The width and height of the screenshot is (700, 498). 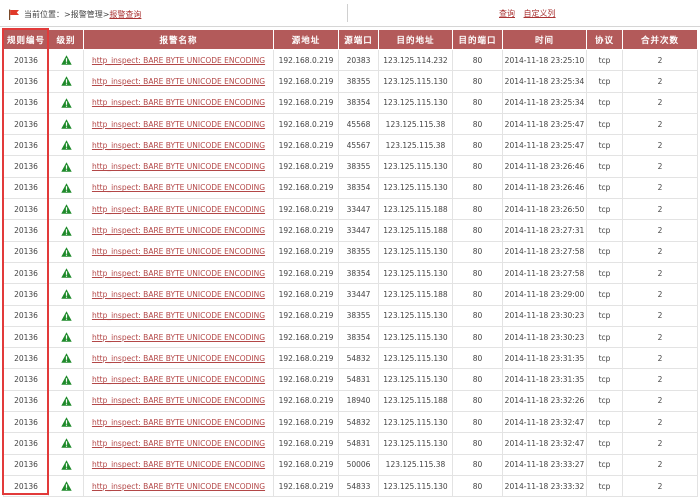 What do you see at coordinates (125, 14) in the screenshot?
I see `breadcrumb-alarm-query: 报警查询` at bounding box center [125, 14].